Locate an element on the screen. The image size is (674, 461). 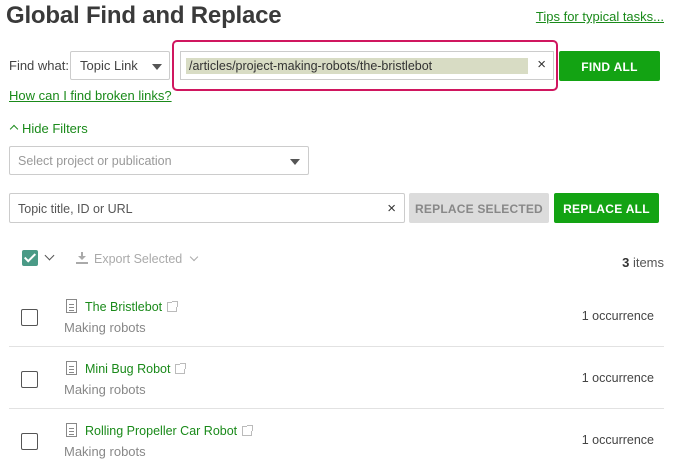
row-title: Mini Bug Robot is located at coordinates (128, 369).